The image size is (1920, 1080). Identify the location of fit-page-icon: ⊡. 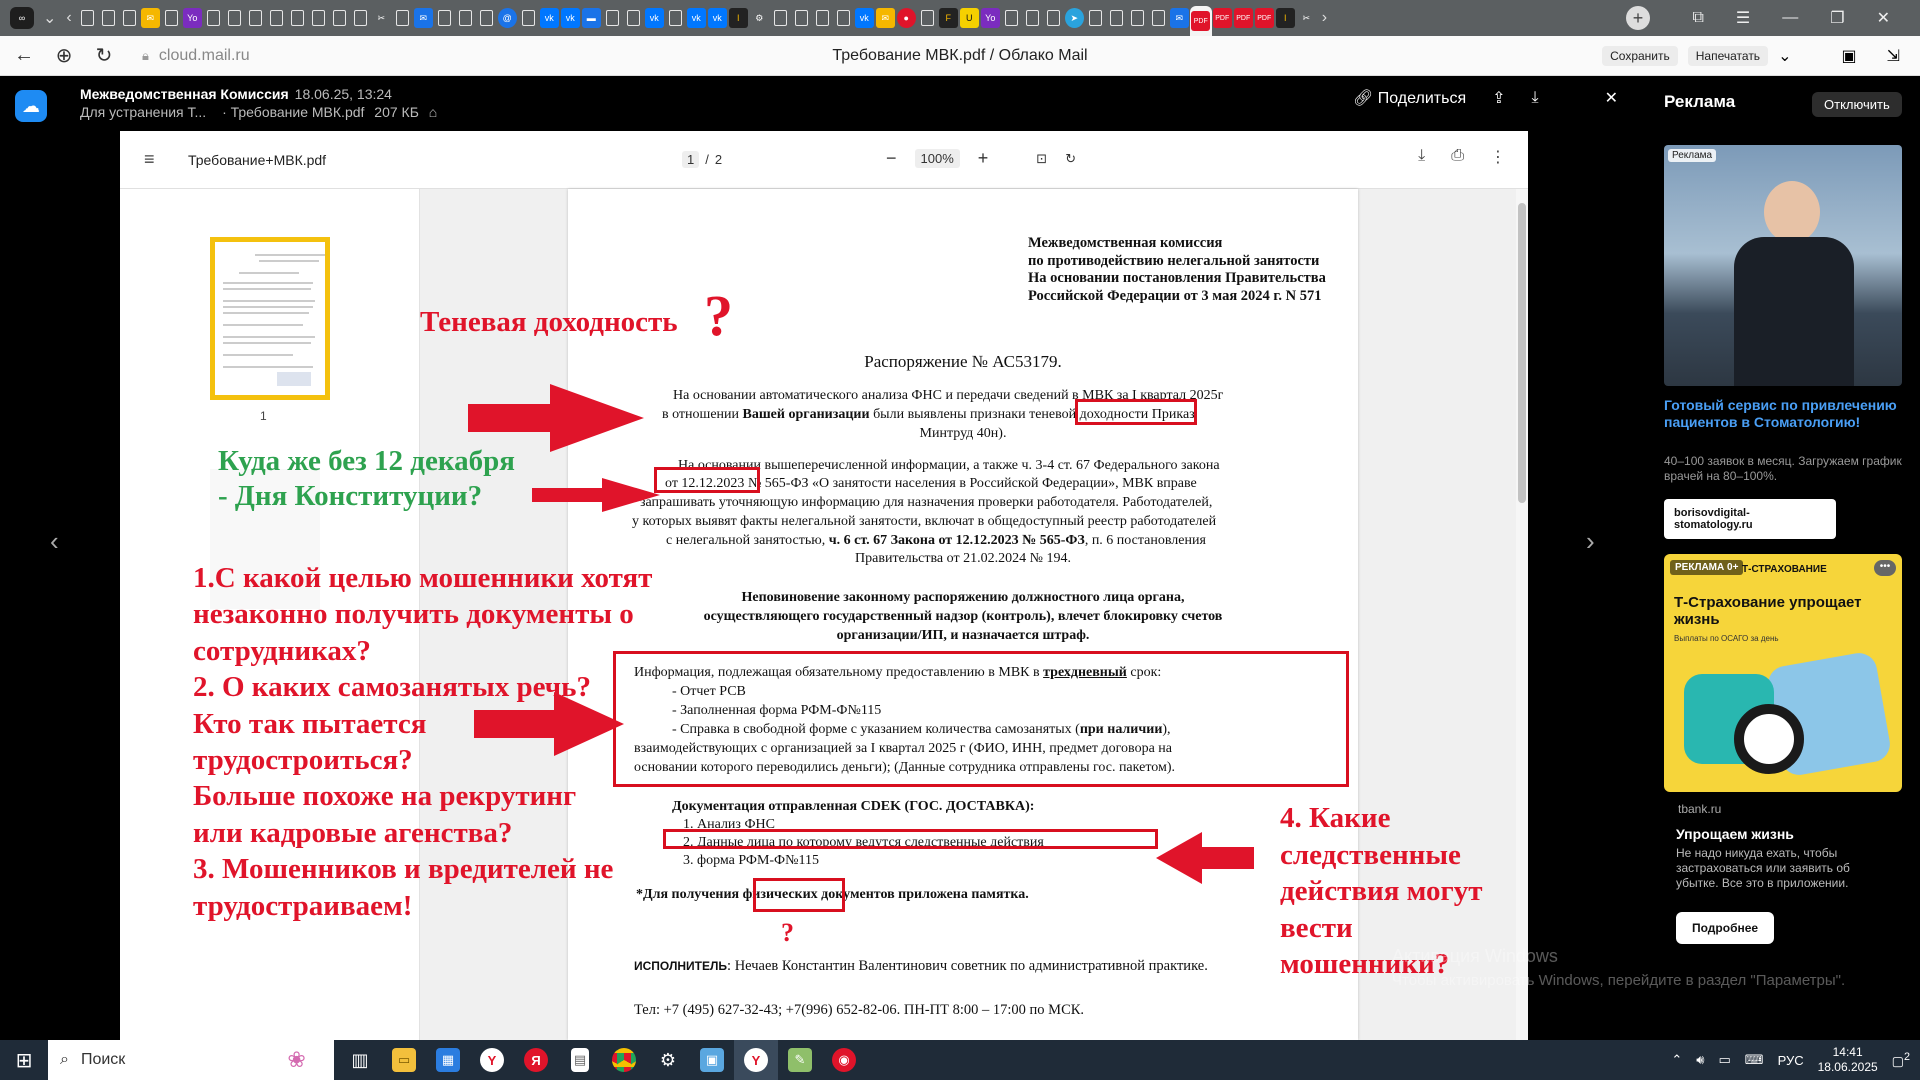
(1041, 159).